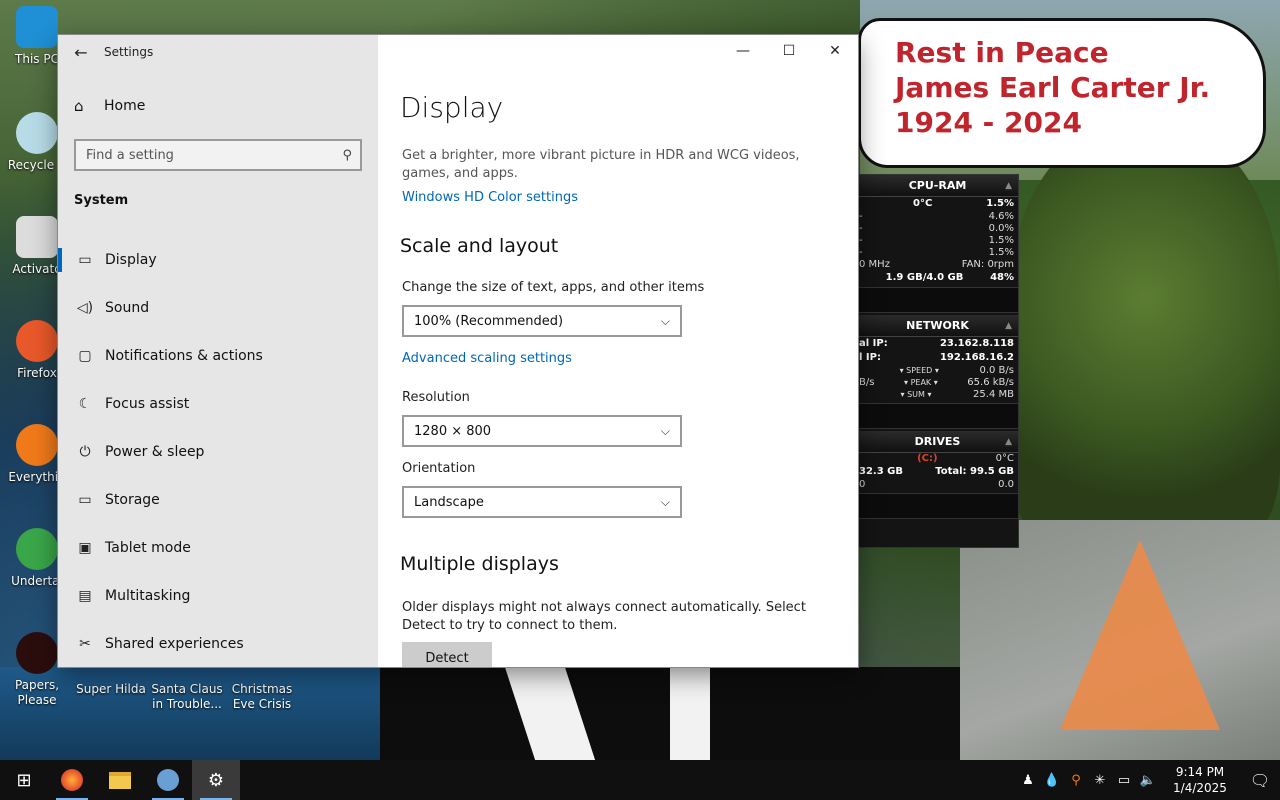  I want to click on gadget-row: al IP: 23.162.8.118, so click(937, 344).